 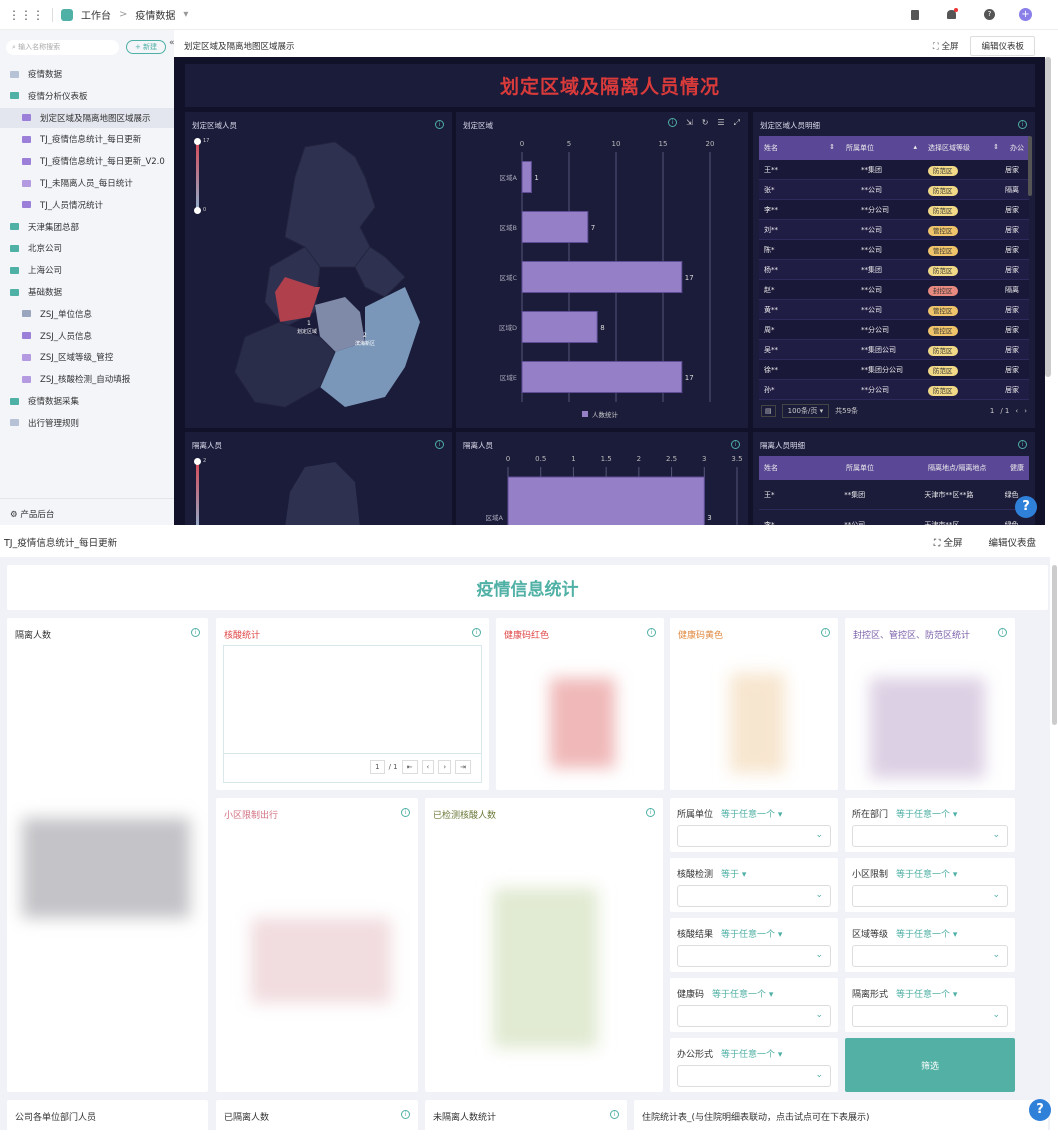 What do you see at coordinates (87, 183) in the screenshot?
I see `sidebar-item: TJ_未隔离人员_每日统计` at bounding box center [87, 183].